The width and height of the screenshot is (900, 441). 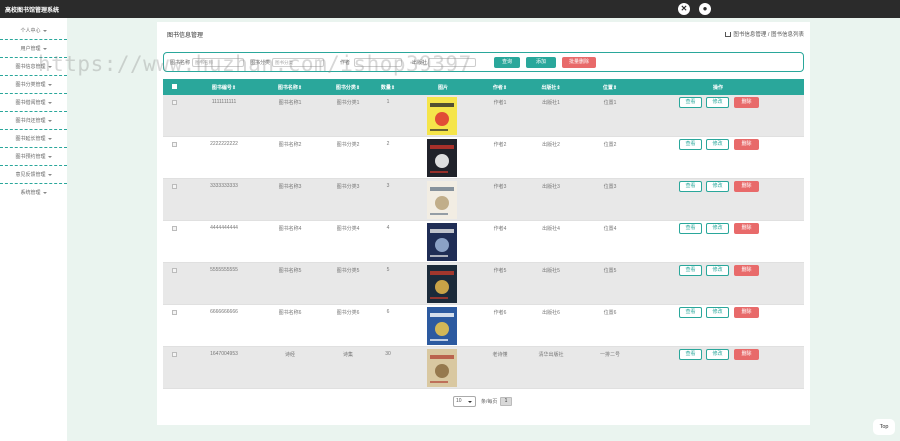 What do you see at coordinates (452, 62) in the screenshot?
I see `publisher-input` at bounding box center [452, 62].